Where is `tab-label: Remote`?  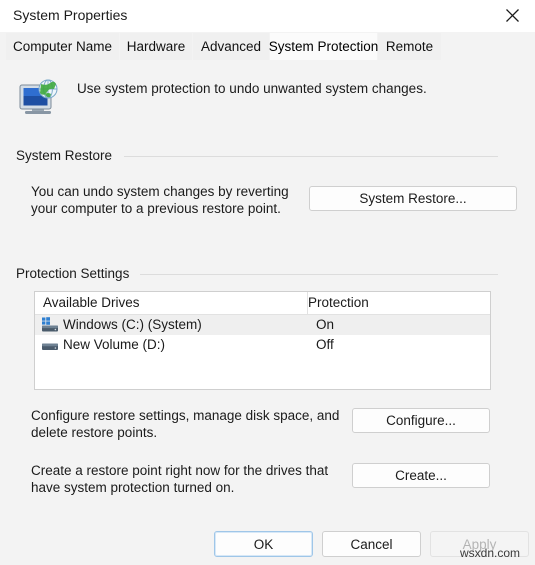 tab-label: Remote is located at coordinates (409, 46).